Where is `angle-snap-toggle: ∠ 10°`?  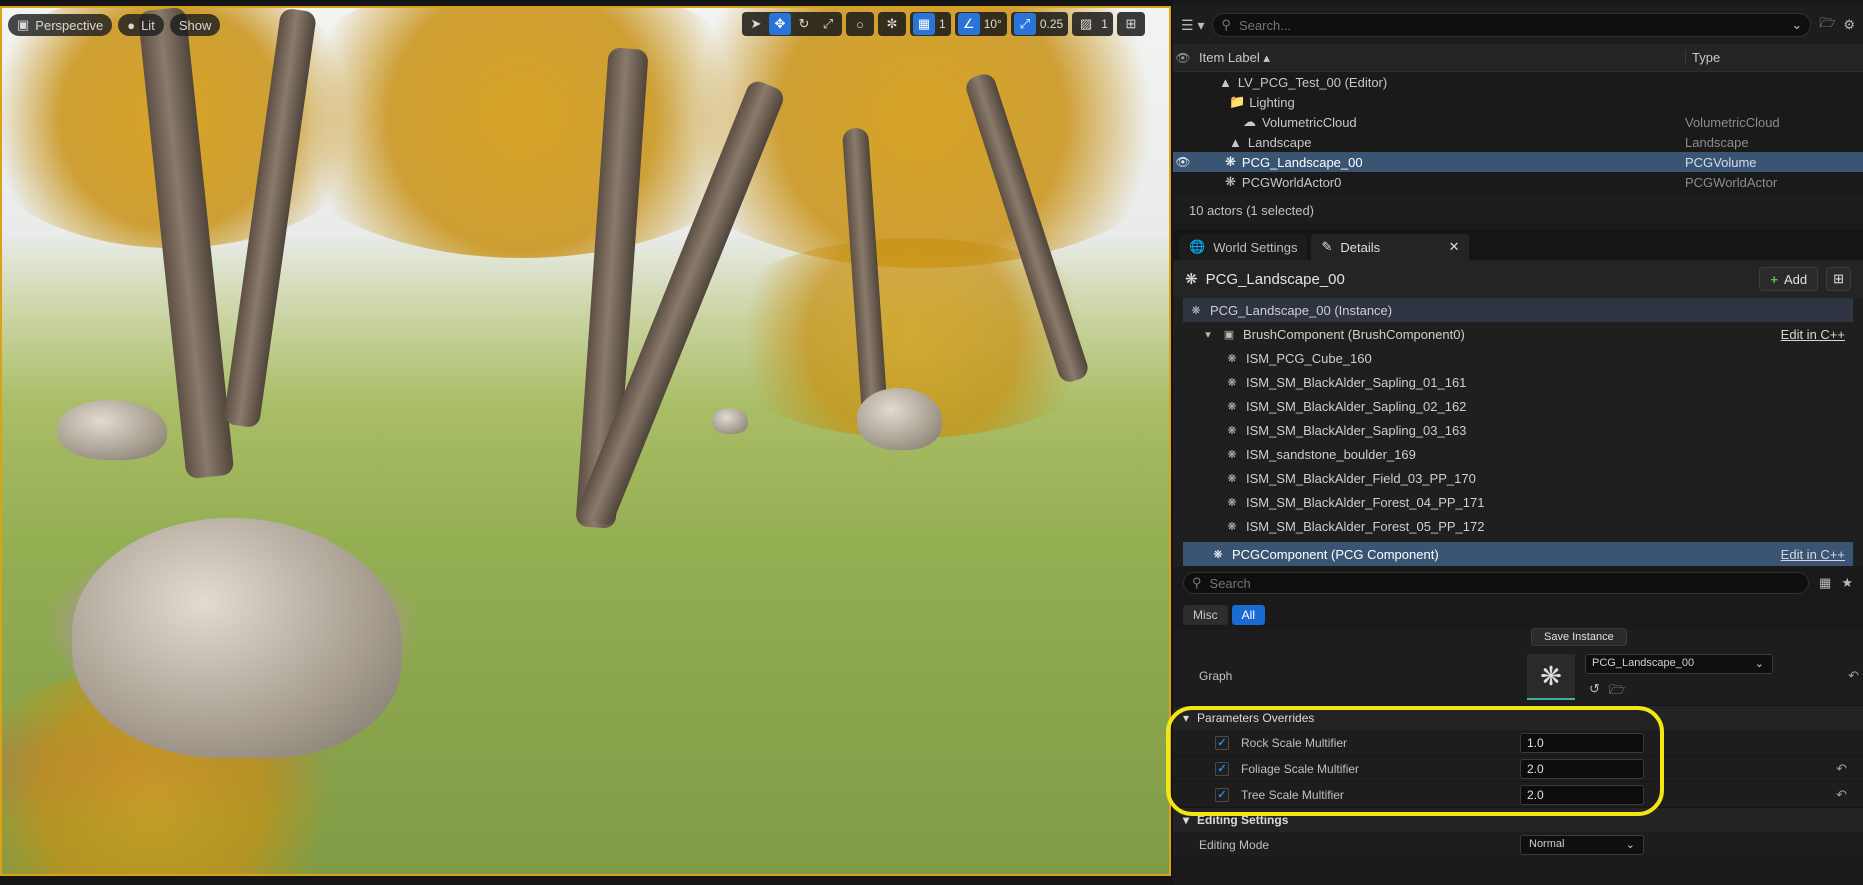 angle-snap-toggle: ∠ 10° is located at coordinates (980, 24).